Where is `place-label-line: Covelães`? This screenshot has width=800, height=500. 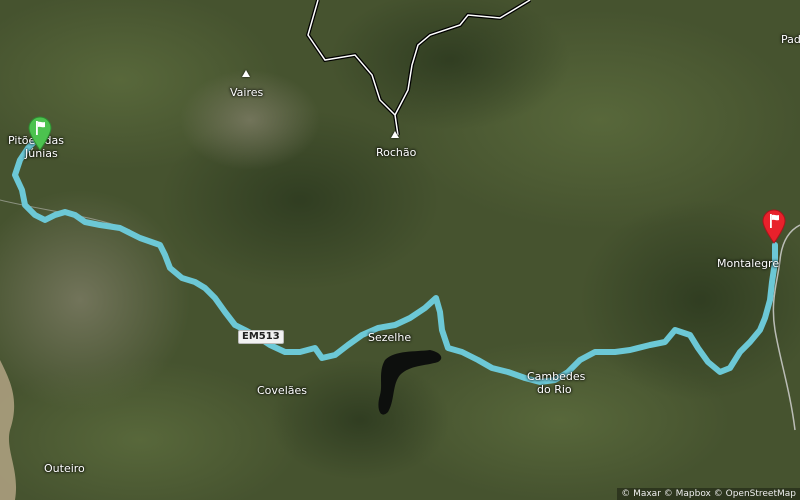 place-label-line: Covelães is located at coordinates (282, 390).